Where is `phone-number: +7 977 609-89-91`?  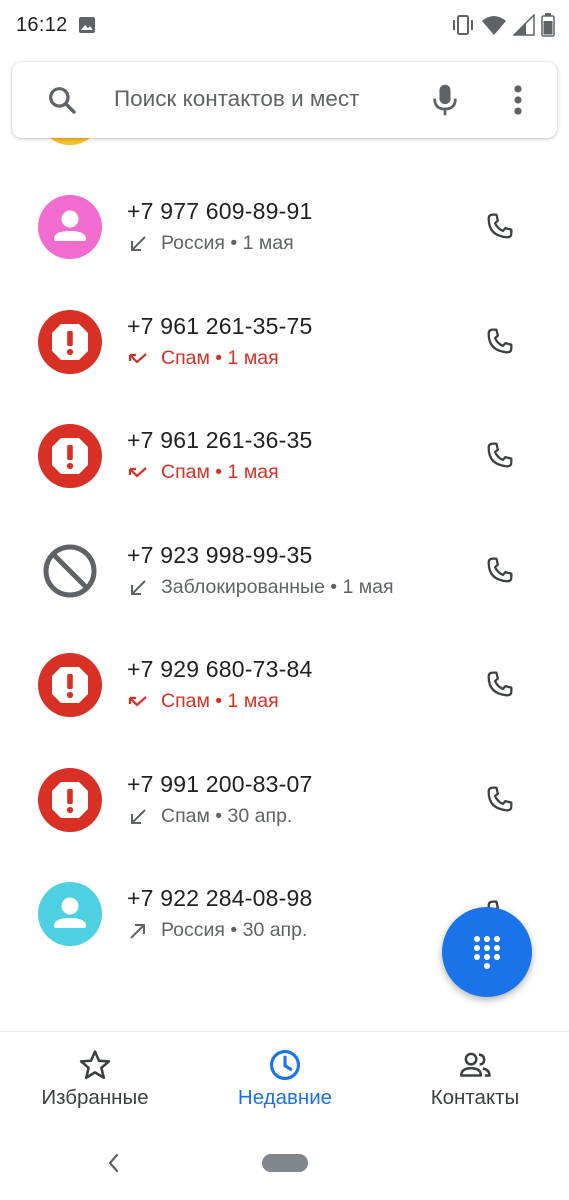
phone-number: +7 977 609-89-91 is located at coordinates (220, 211).